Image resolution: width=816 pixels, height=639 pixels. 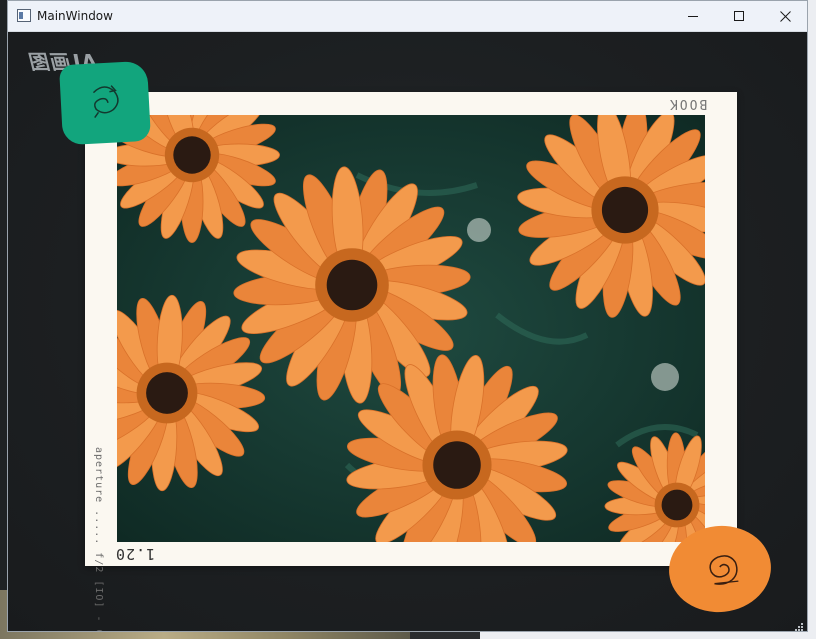 I want to click on title-bar: MainWindow, so click(x=407, y=16).